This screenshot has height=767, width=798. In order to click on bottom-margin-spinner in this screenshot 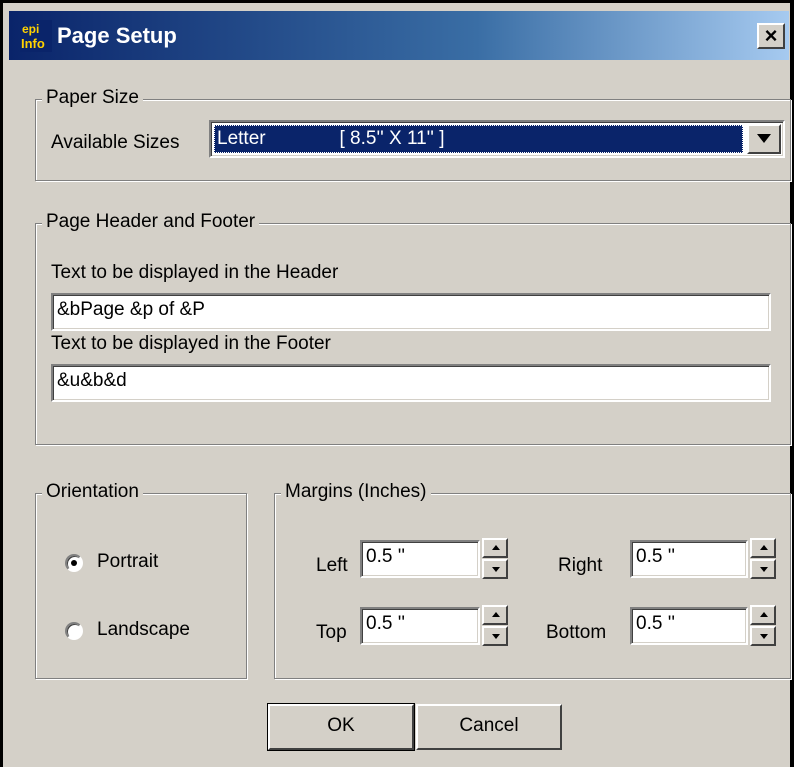, I will do `click(763, 625)`.